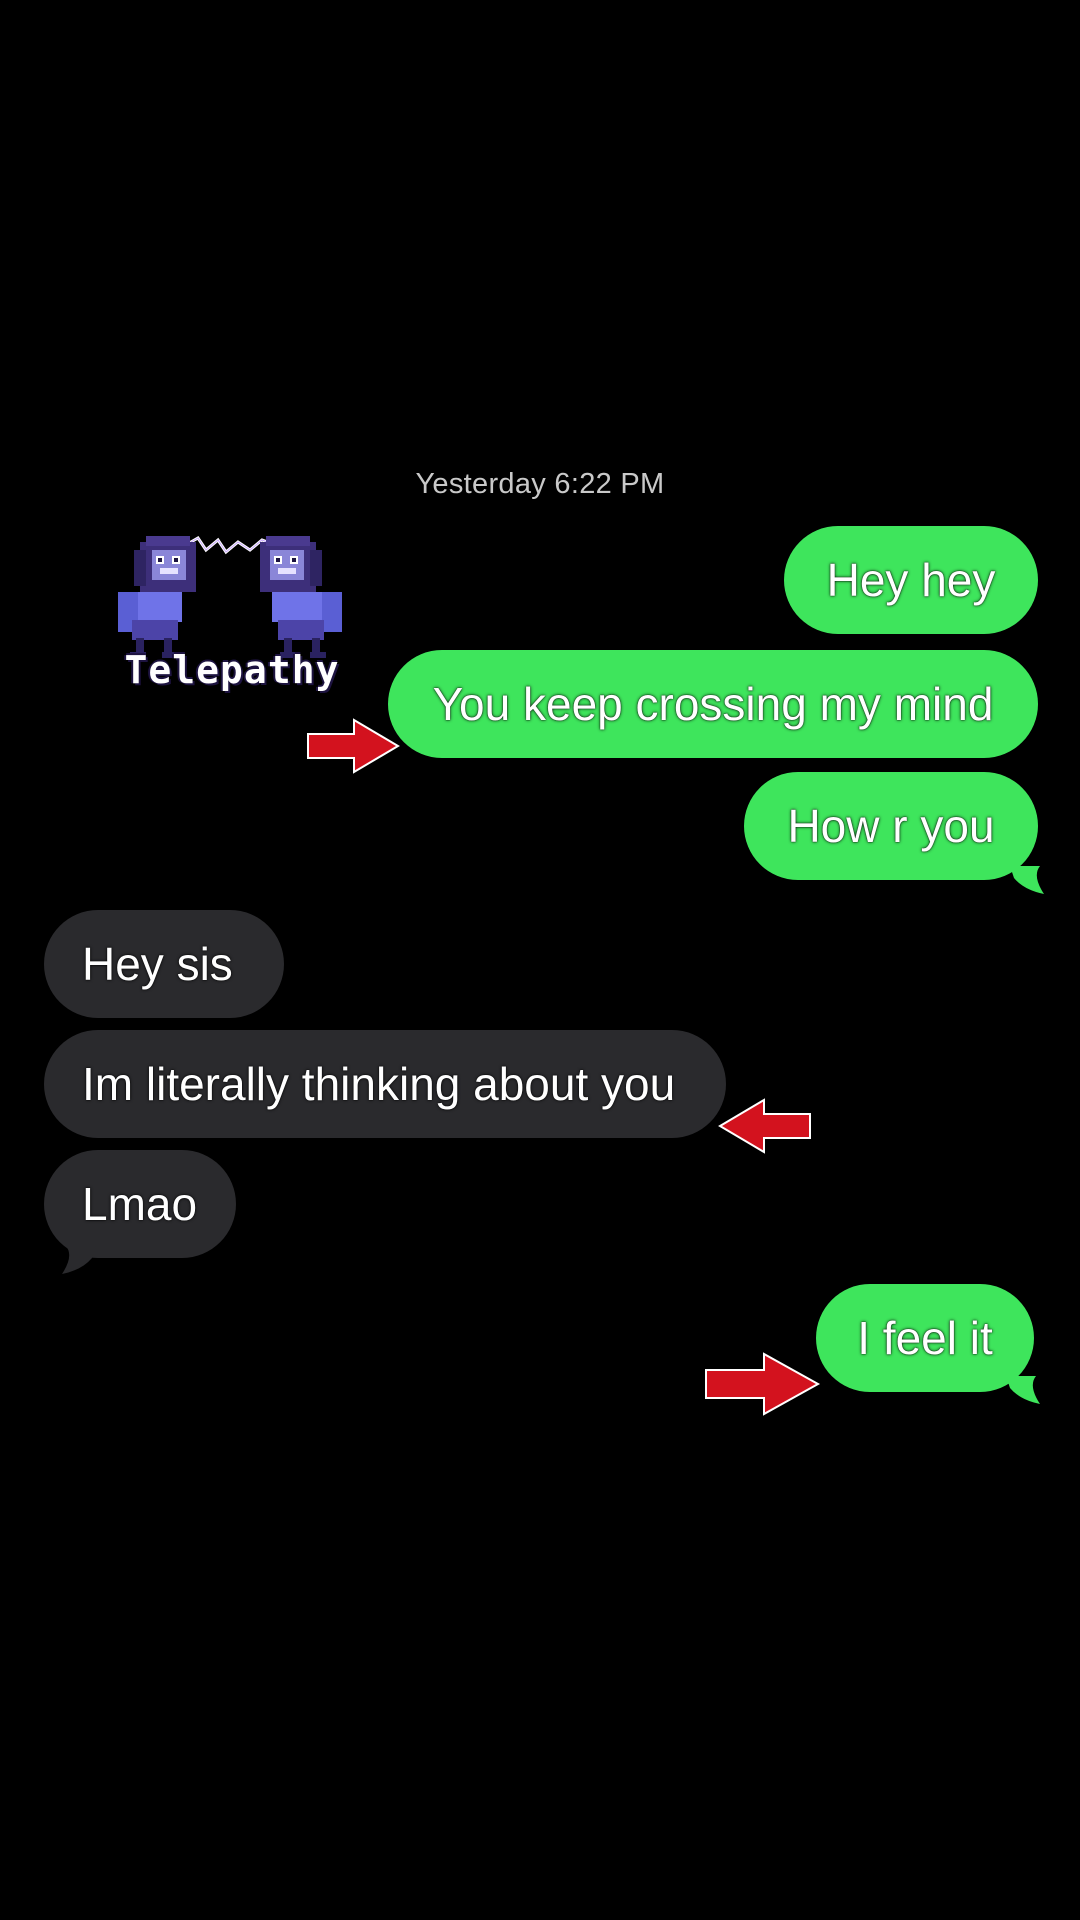 The width and height of the screenshot is (1080, 1920). What do you see at coordinates (713, 704) in the screenshot?
I see `sent-message-bubble: You keep crossing my mind` at bounding box center [713, 704].